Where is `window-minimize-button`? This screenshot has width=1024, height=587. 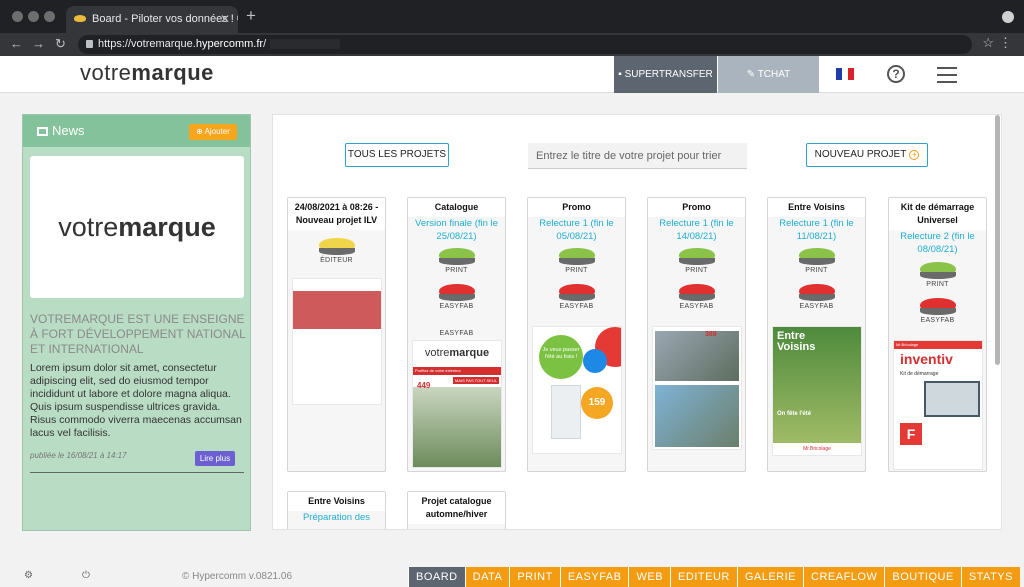 window-minimize-button is located at coordinates (33, 16).